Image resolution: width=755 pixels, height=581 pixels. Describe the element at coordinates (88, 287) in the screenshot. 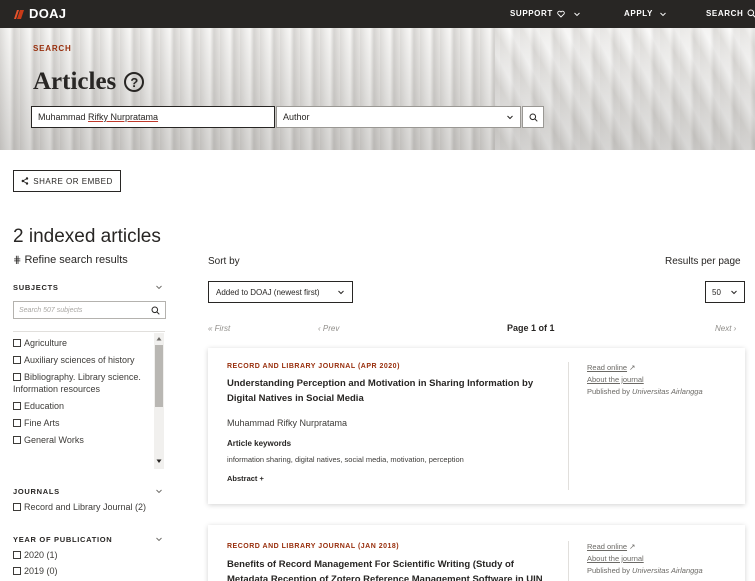

I see `facet-subjects-header: SUBJECTS` at that location.